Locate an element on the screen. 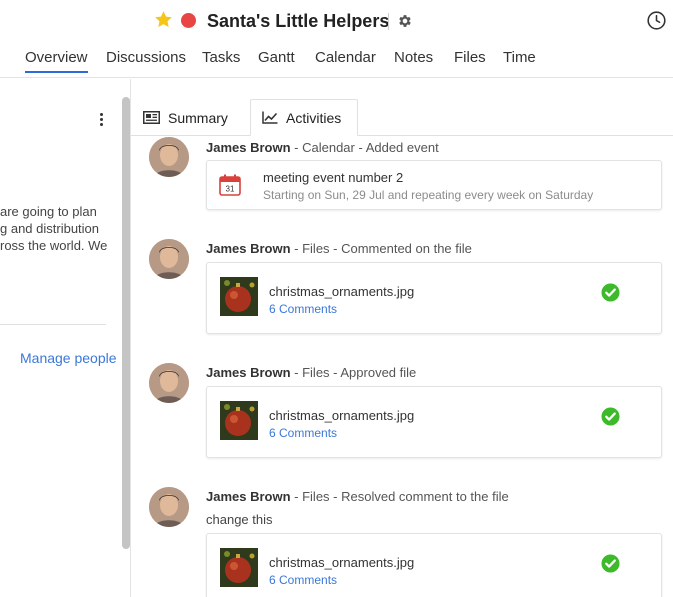  tab-discussions: Discussions is located at coordinates (146, 57).